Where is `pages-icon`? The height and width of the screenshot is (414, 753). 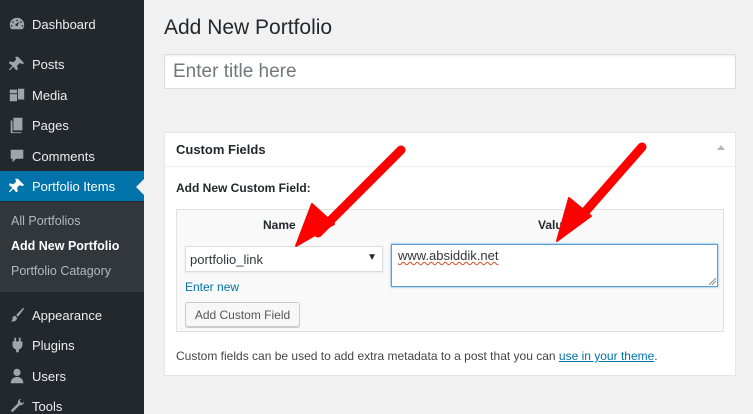 pages-icon is located at coordinates (17, 125).